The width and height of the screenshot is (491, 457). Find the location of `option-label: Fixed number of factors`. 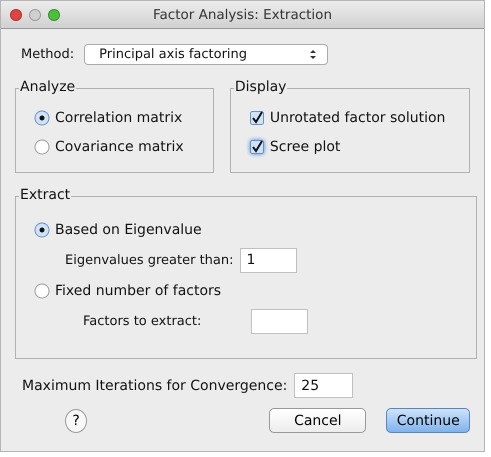

option-label: Fixed number of factors is located at coordinates (138, 290).